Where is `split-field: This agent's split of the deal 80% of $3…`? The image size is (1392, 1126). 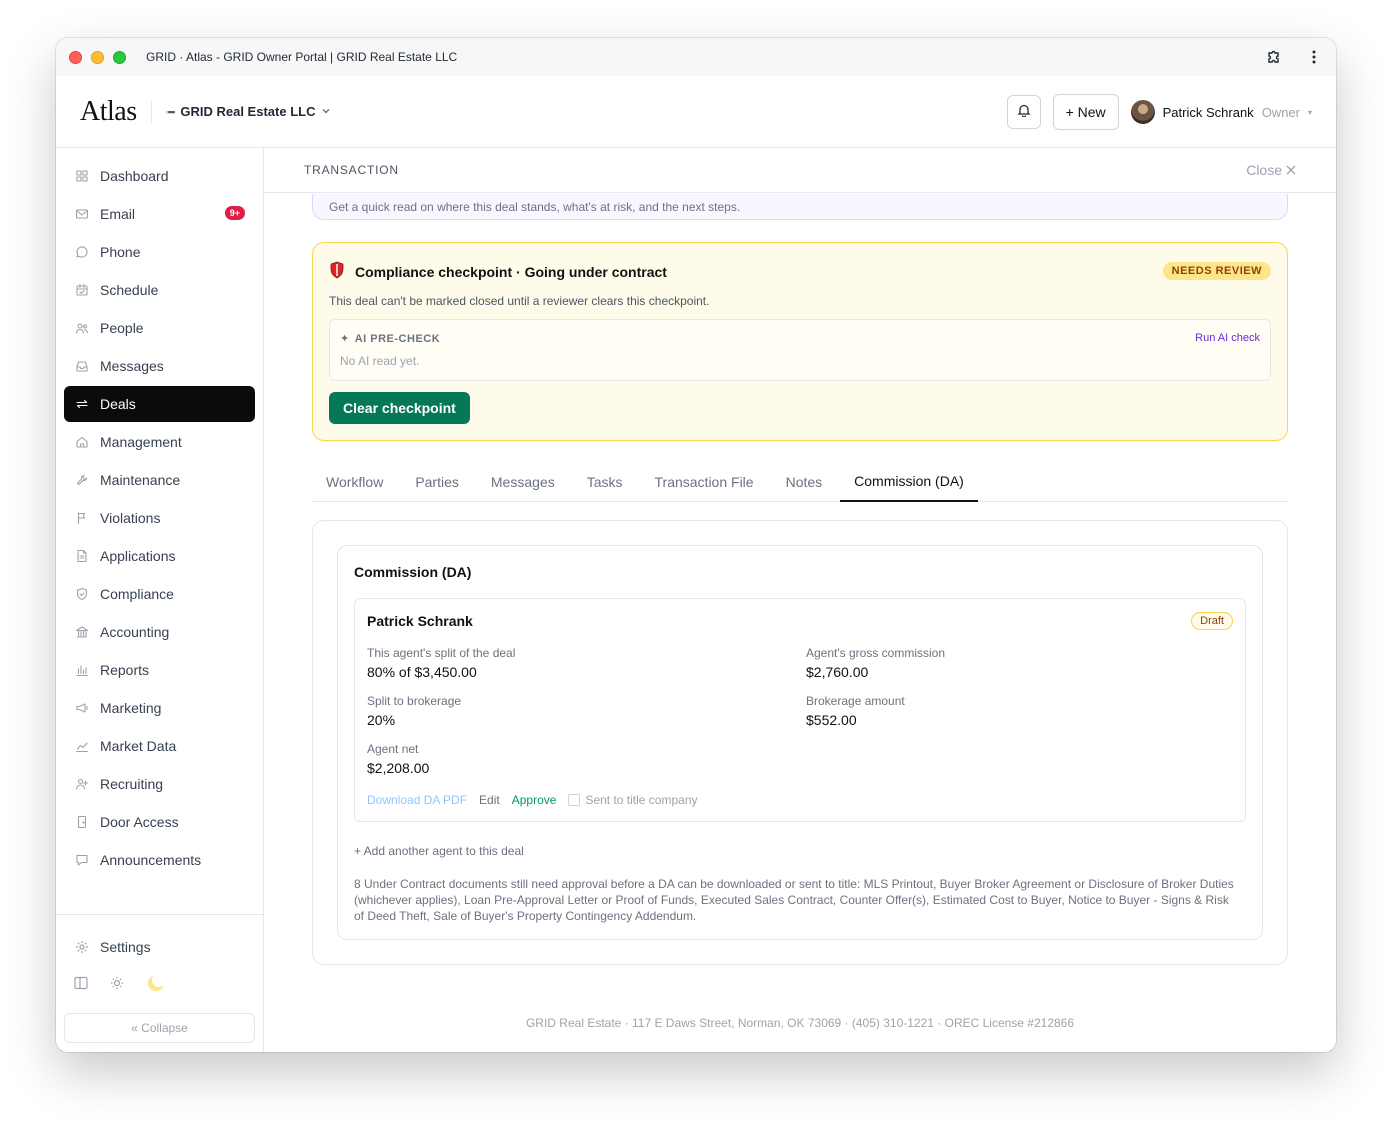 split-field: This agent's split of the deal 80% of $3… is located at coordinates (441, 663).